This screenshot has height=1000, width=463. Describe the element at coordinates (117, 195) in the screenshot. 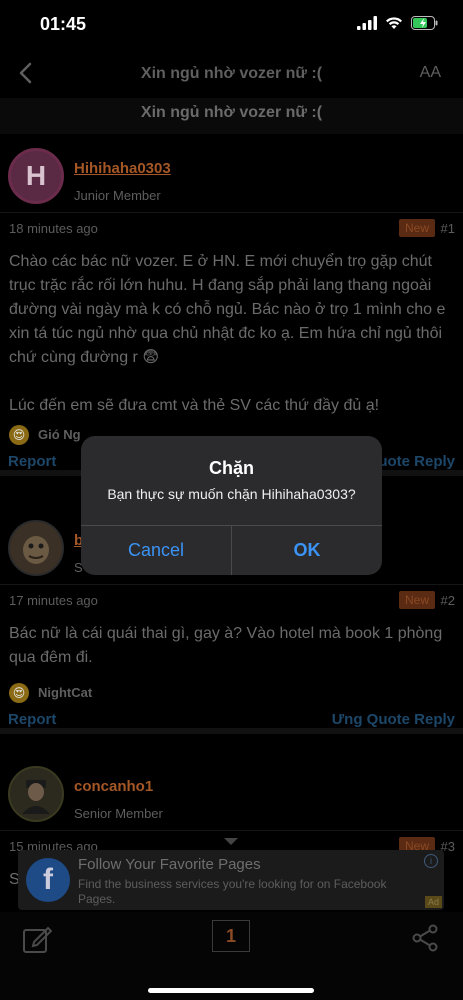

I see `user-role: Junior Member` at that location.